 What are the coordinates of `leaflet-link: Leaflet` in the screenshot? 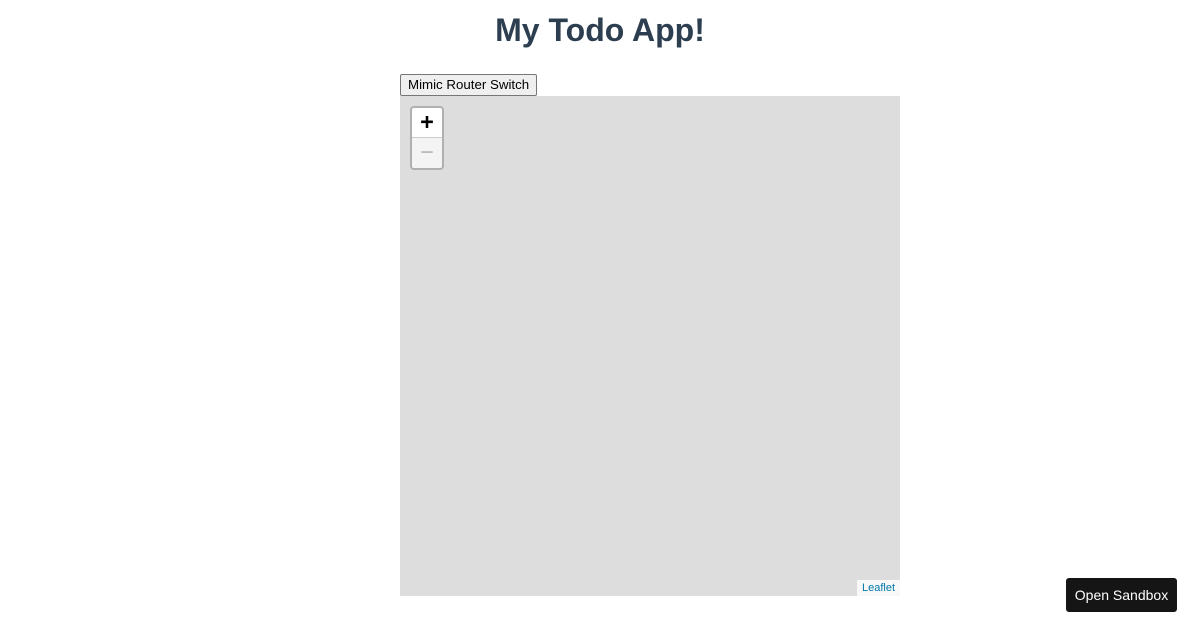 It's located at (878, 588).